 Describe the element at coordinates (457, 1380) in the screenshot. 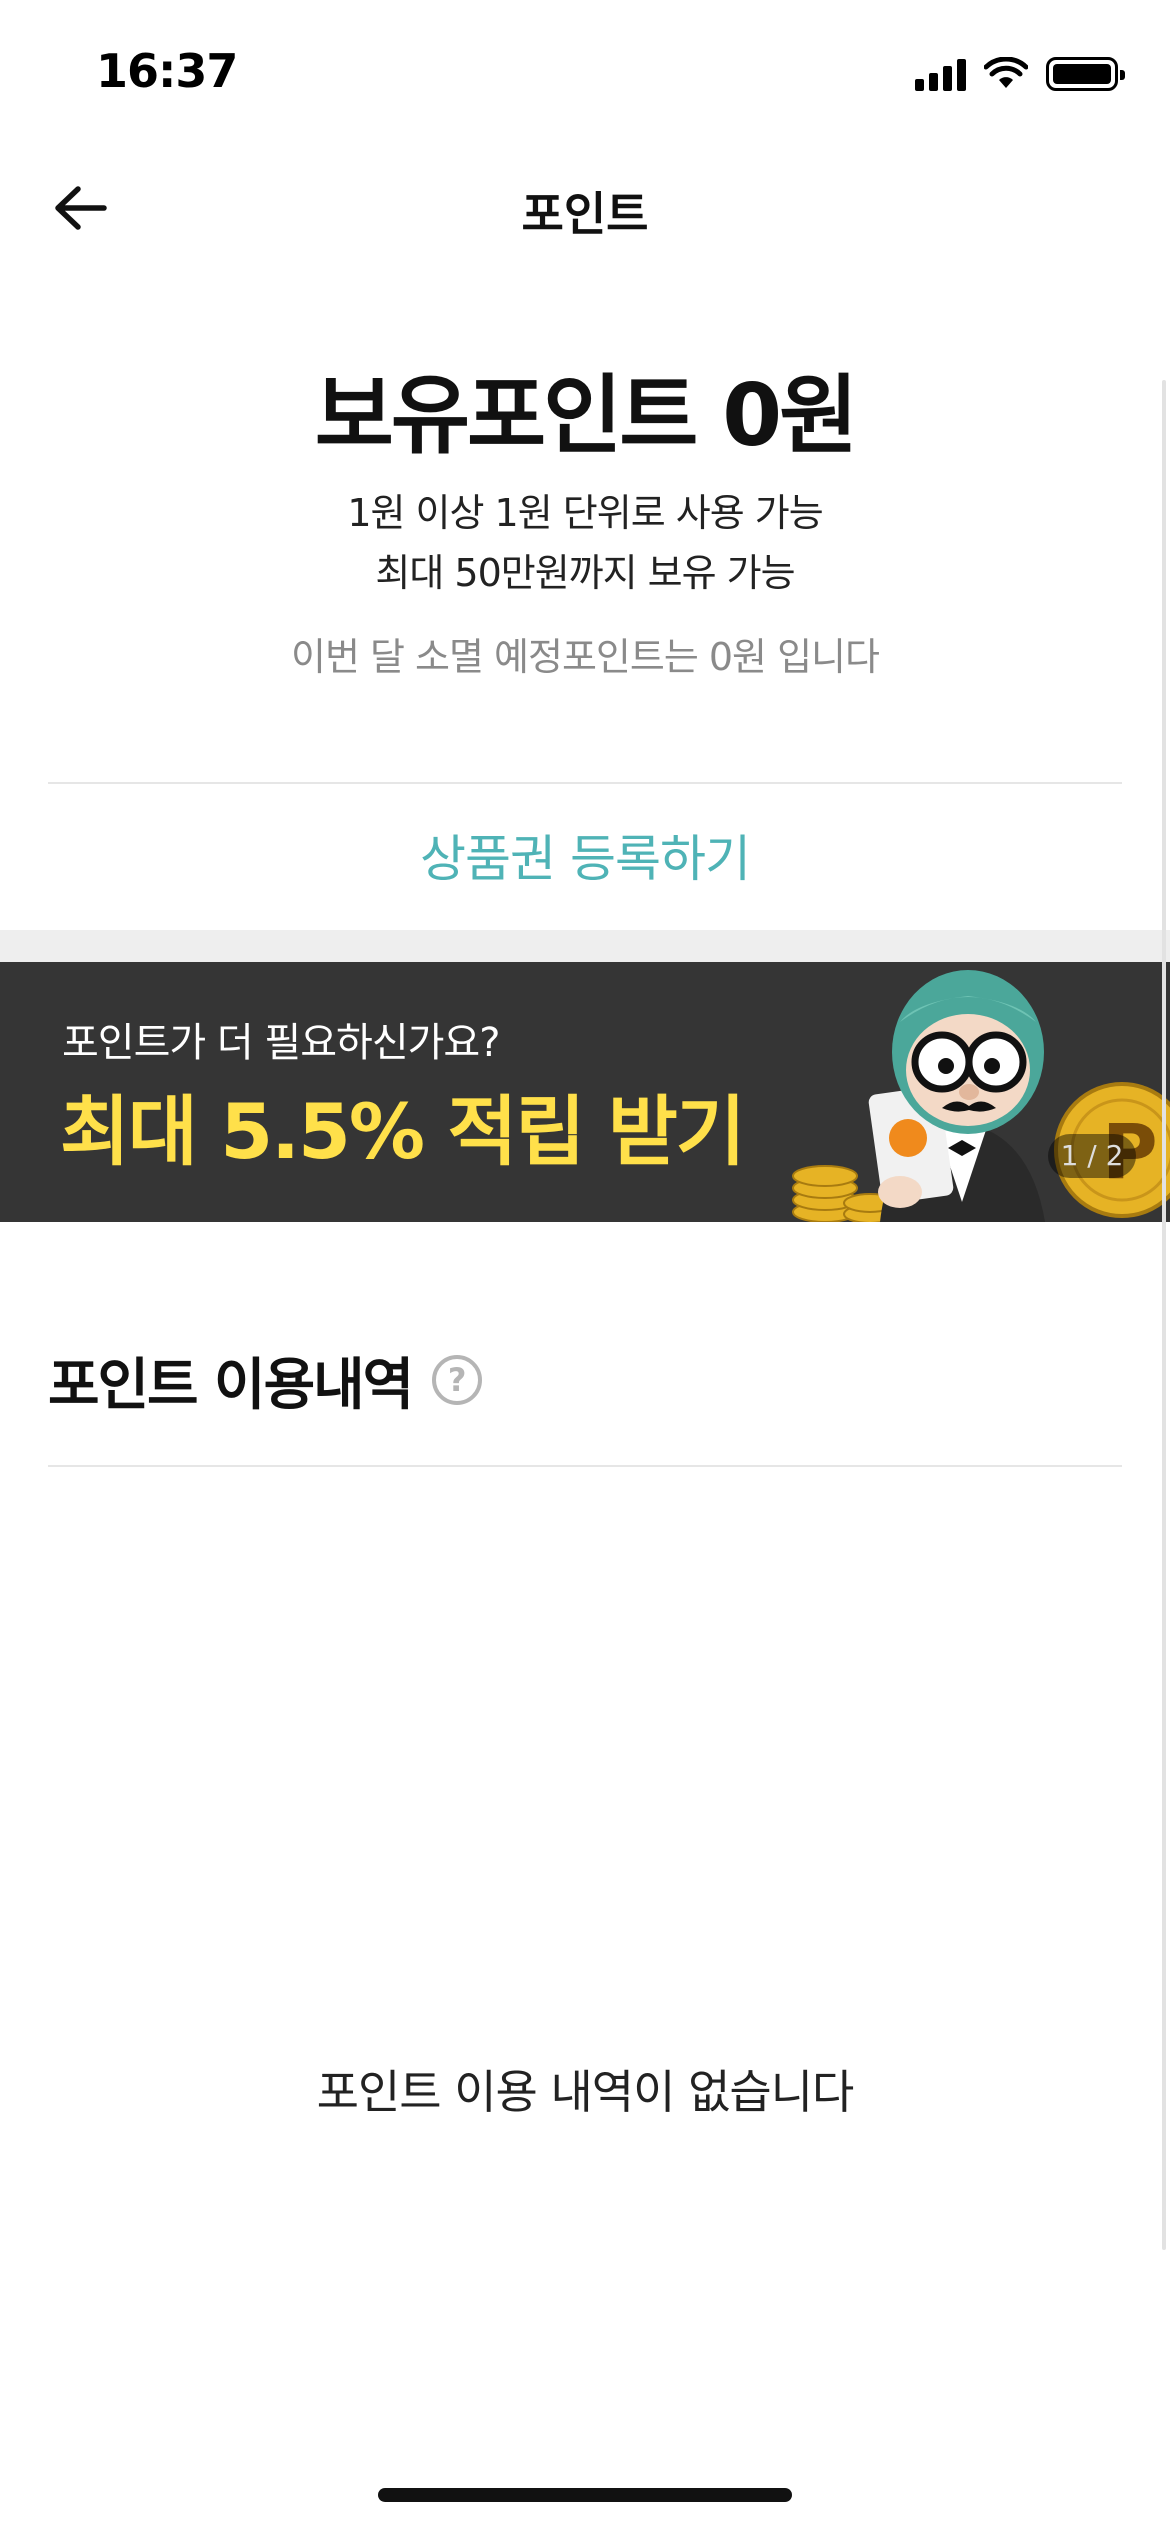

I see `help-icon: ?` at that location.